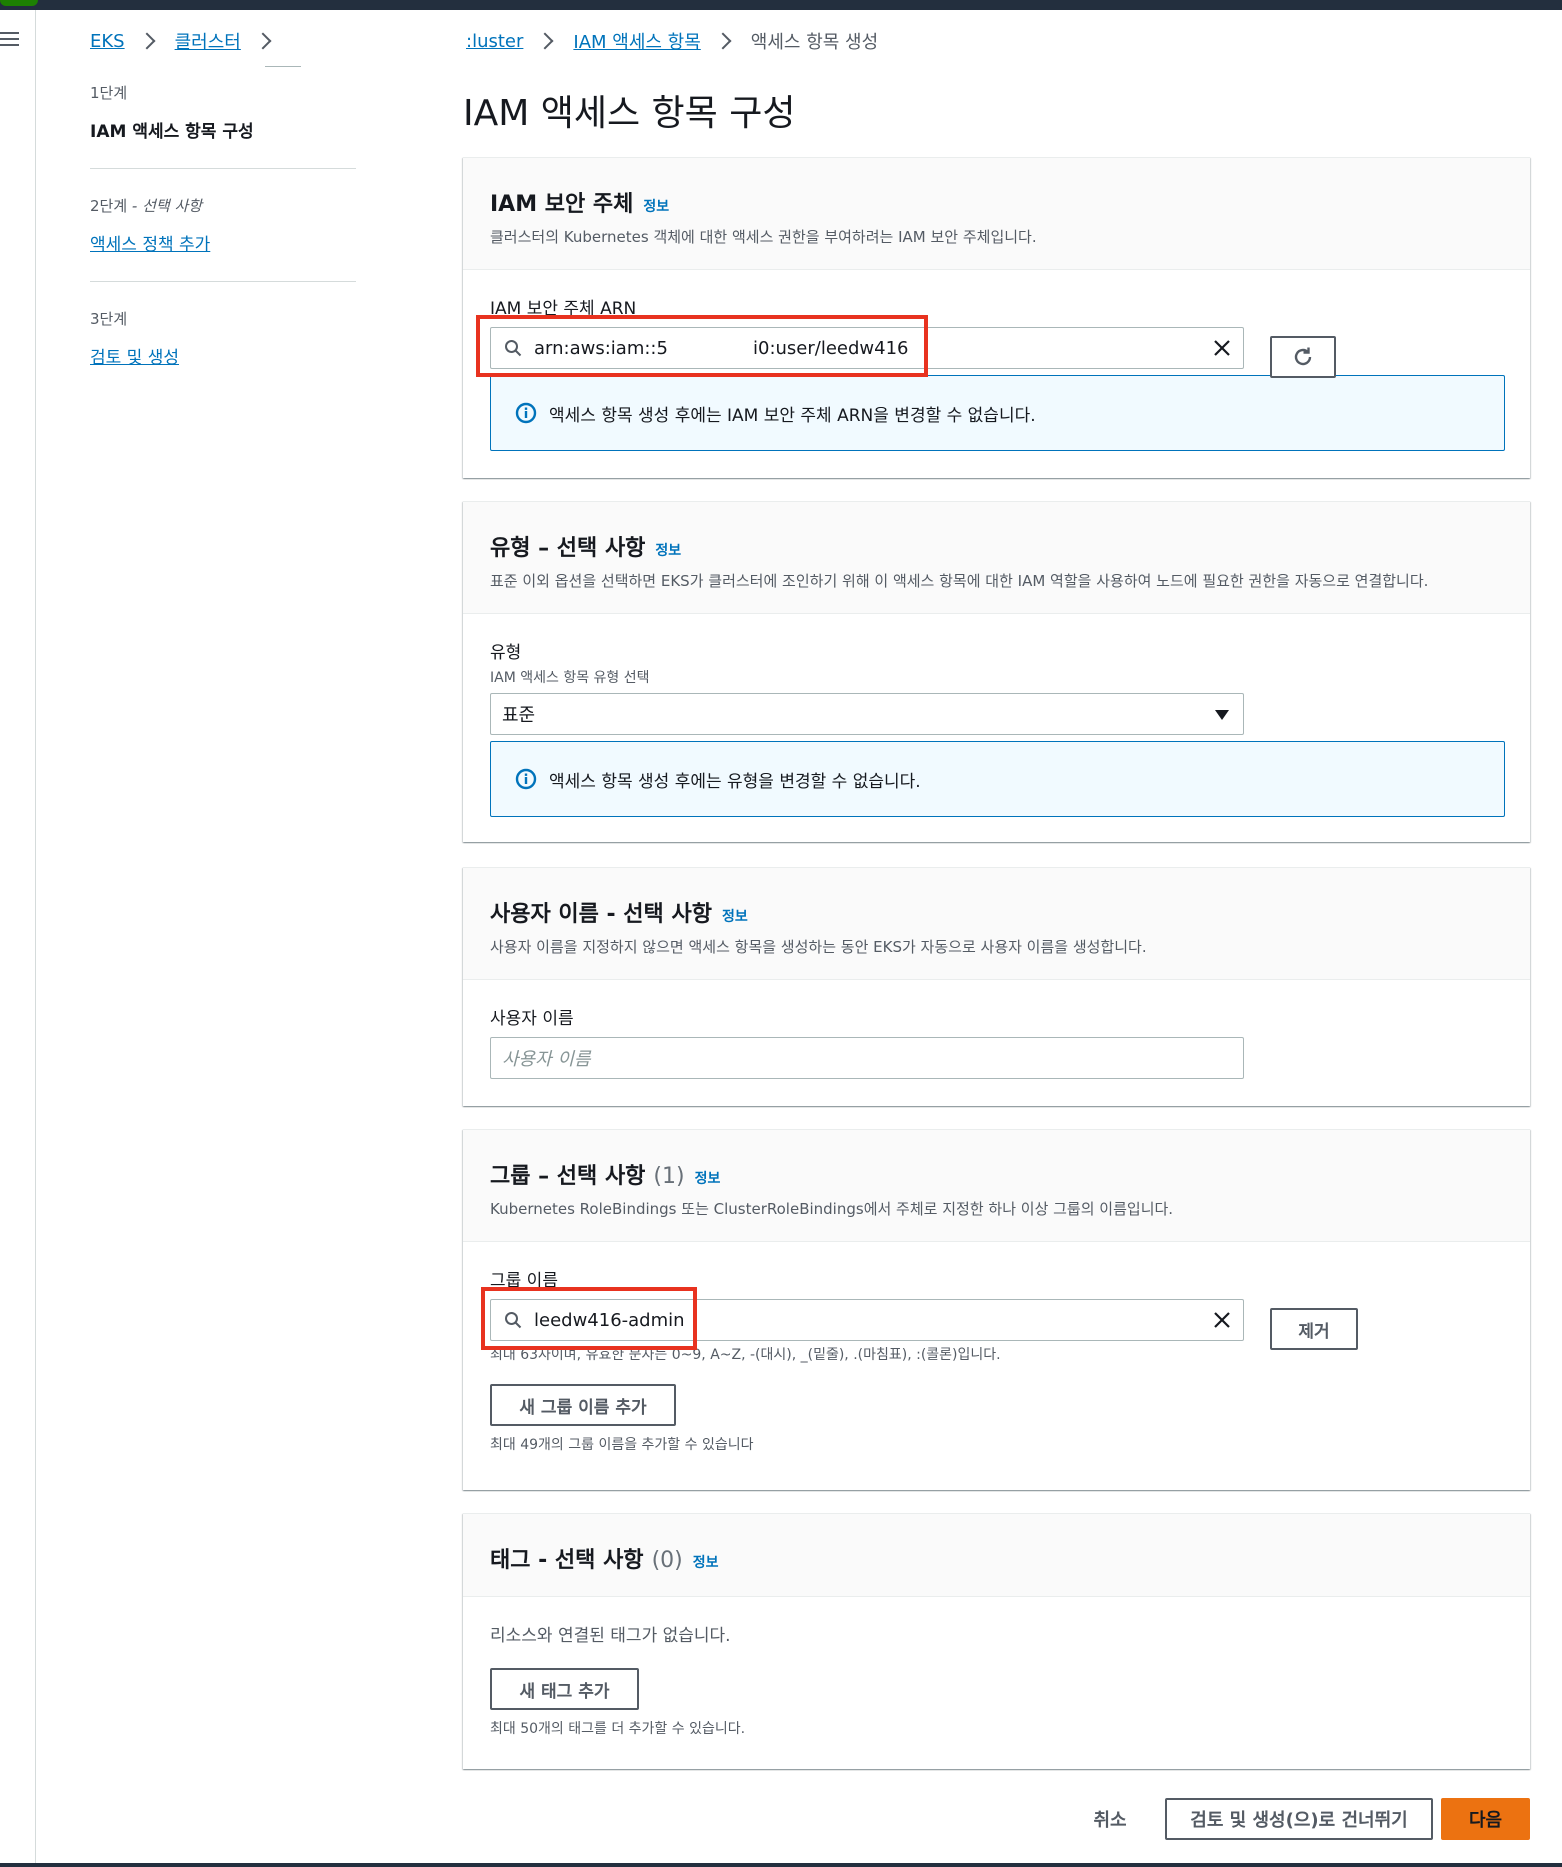 Image resolution: width=1562 pixels, height=1867 pixels. Describe the element at coordinates (1299, 1819) in the screenshot. I see `skip-to-review-button: 검토 및 생성(으)로 건너뛰기` at that location.